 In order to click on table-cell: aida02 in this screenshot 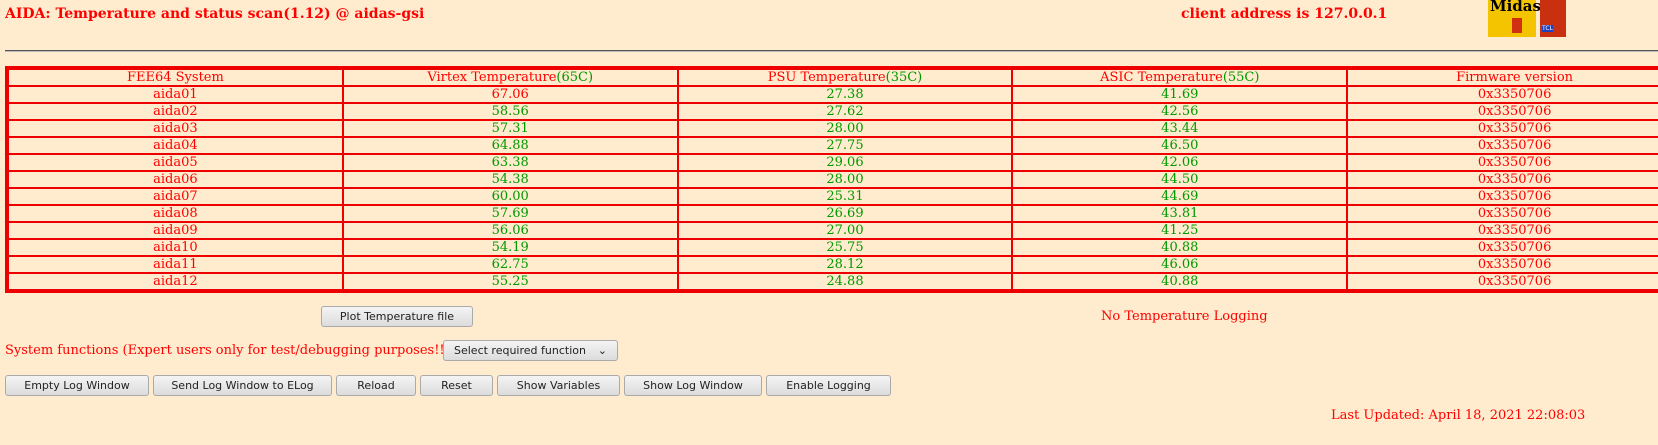, I will do `click(175, 111)`.